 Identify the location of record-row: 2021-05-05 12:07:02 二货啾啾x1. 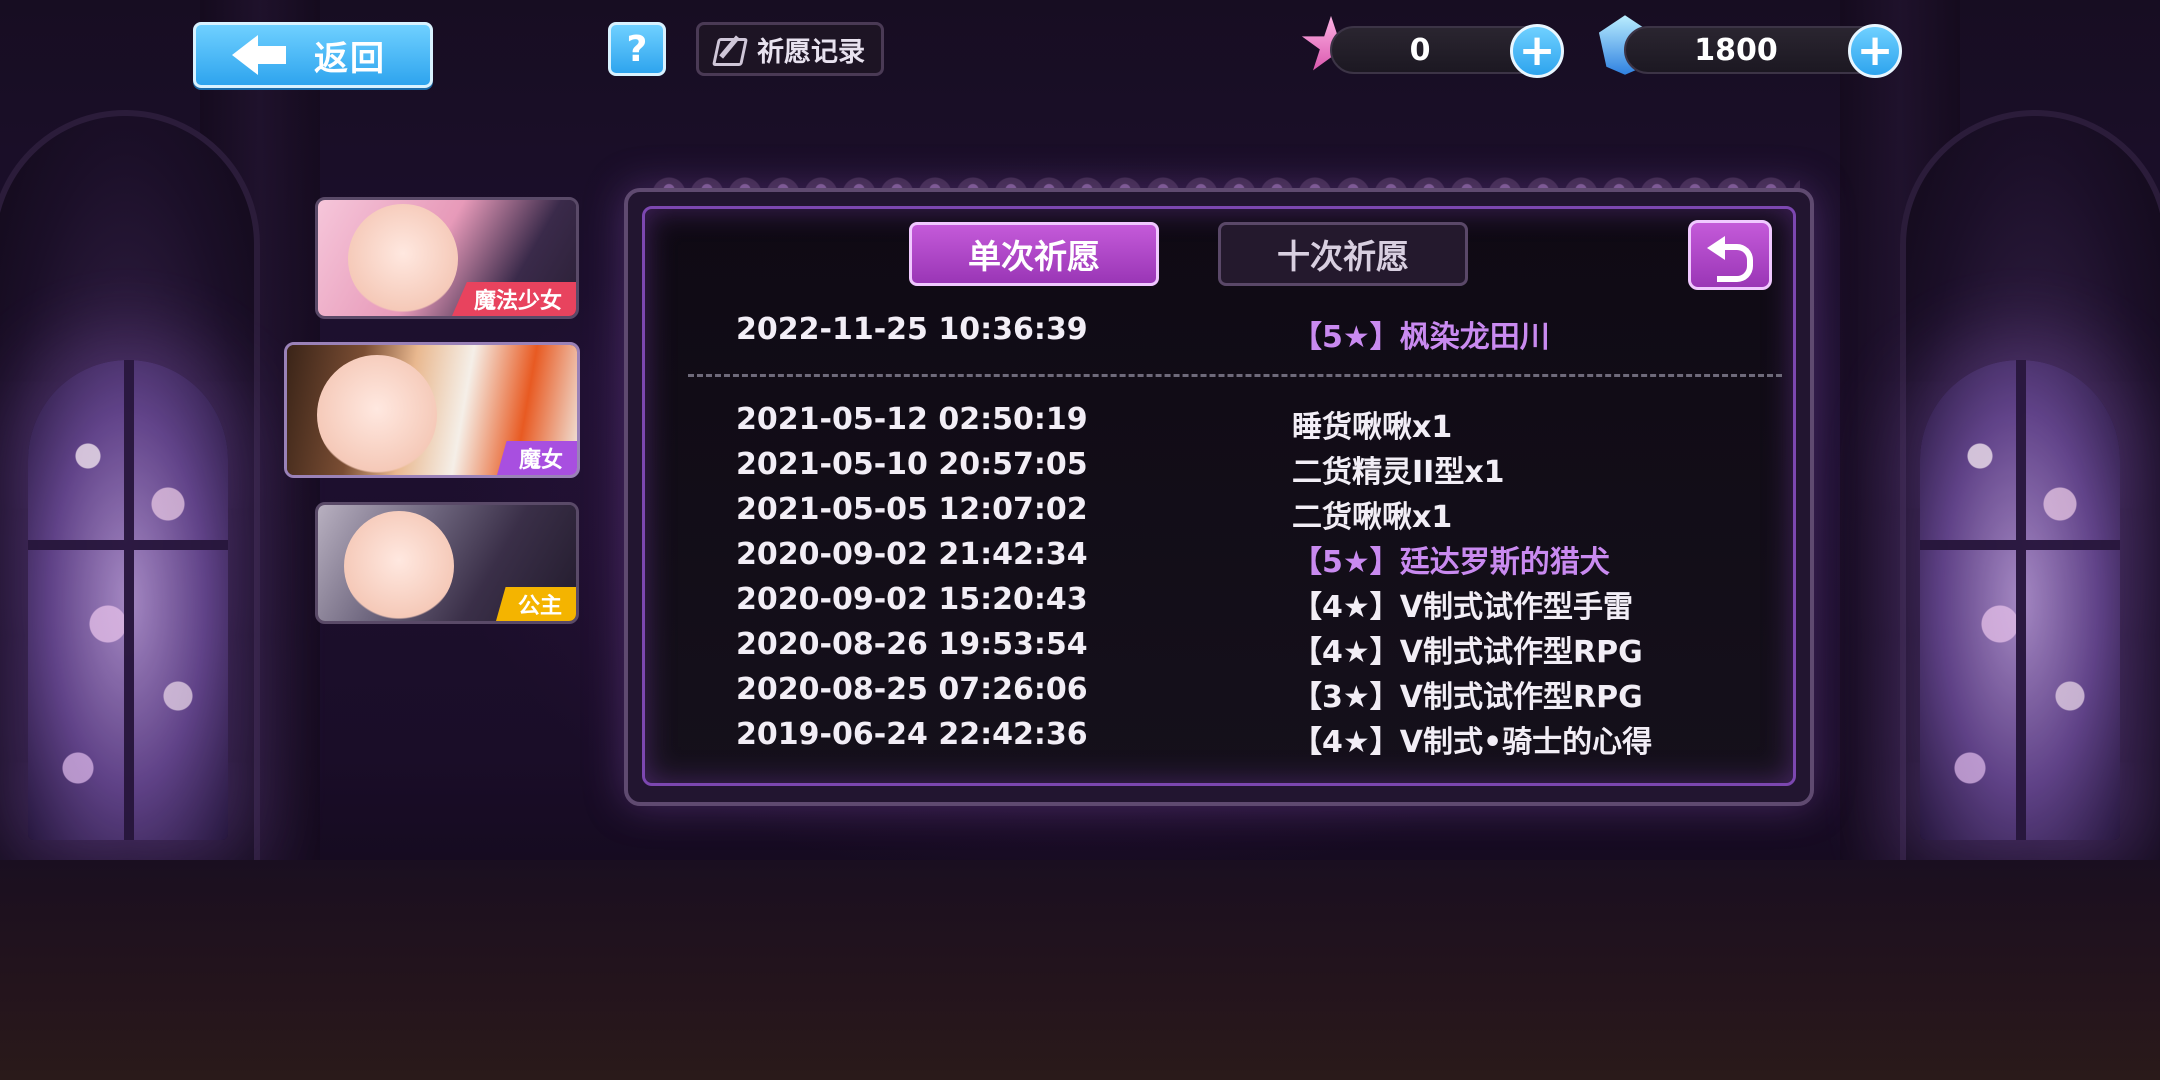
(1236, 514).